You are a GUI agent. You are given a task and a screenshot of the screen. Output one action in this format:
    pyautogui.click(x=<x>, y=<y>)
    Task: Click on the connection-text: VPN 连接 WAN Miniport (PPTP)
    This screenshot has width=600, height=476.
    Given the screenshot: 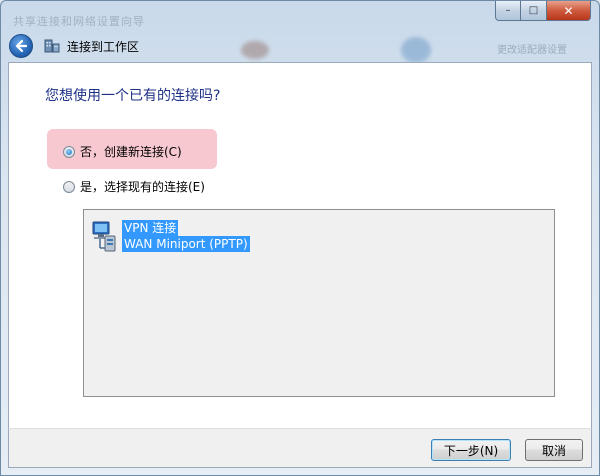 What is the action you would take?
    pyautogui.click(x=186, y=236)
    